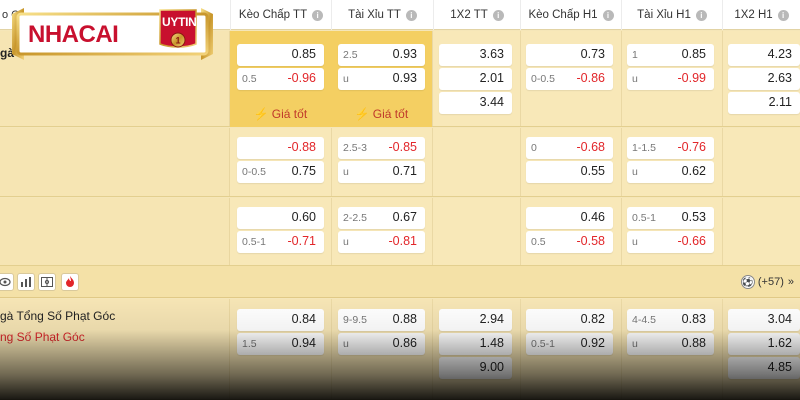 Image resolution: width=800 pixels, height=400 pixels. What do you see at coordinates (764, 344) in the screenshot?
I see `odd-button: 1.62` at bounding box center [764, 344].